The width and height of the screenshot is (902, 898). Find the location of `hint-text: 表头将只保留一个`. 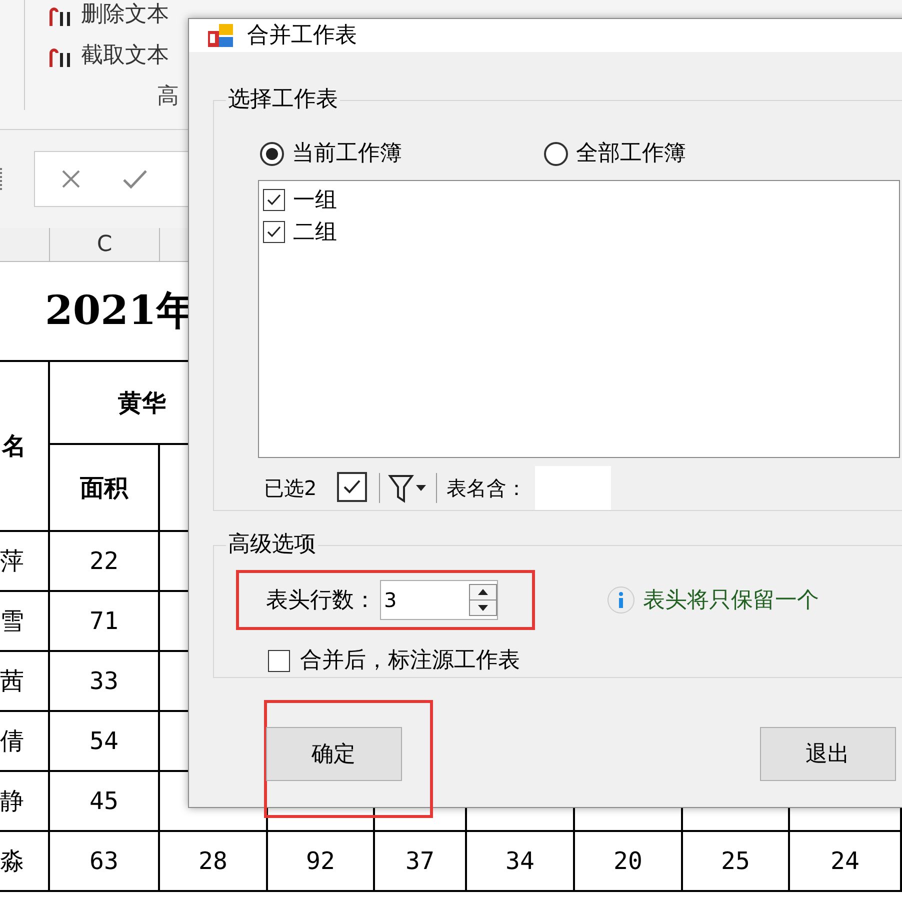

hint-text: 表头将只保留一个 is located at coordinates (731, 600).